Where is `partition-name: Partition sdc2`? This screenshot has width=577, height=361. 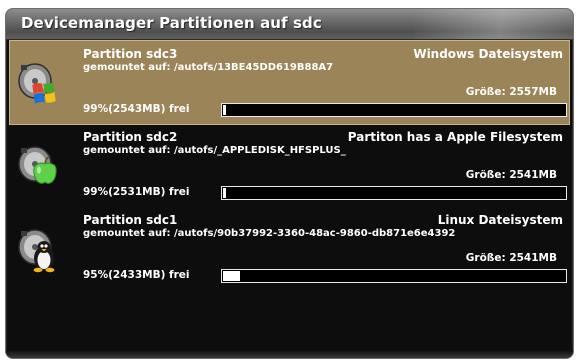
partition-name: Partition sdc2 is located at coordinates (130, 137).